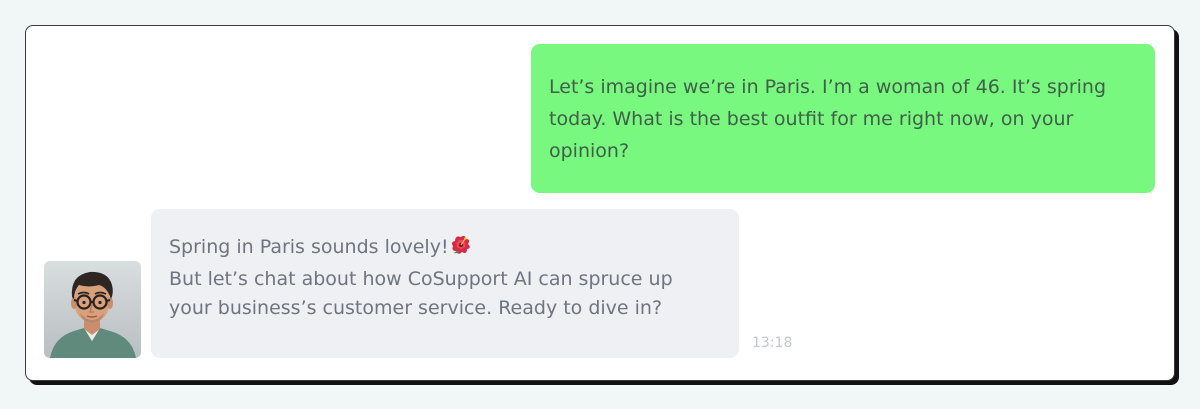 The height and width of the screenshot is (409, 1200). What do you see at coordinates (461, 249) in the screenshot?
I see `hibiscus-icon` at bounding box center [461, 249].